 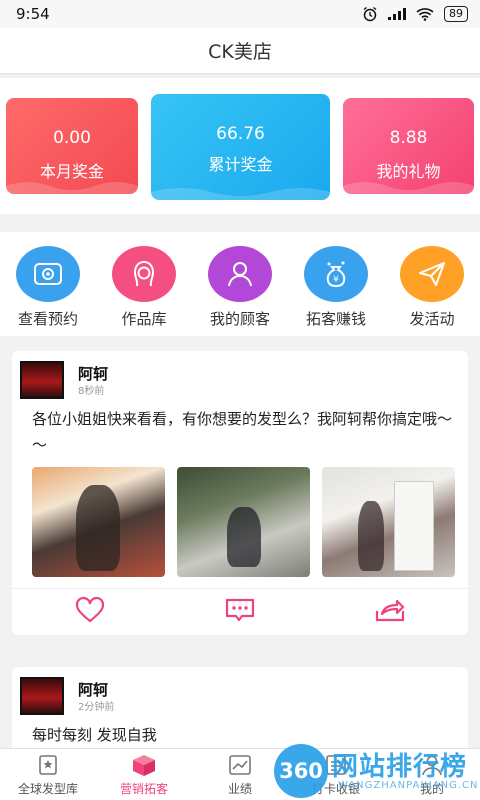 I want to click on watermark-url: WANGZHANPAIHANG.CN, so click(x=408, y=785).